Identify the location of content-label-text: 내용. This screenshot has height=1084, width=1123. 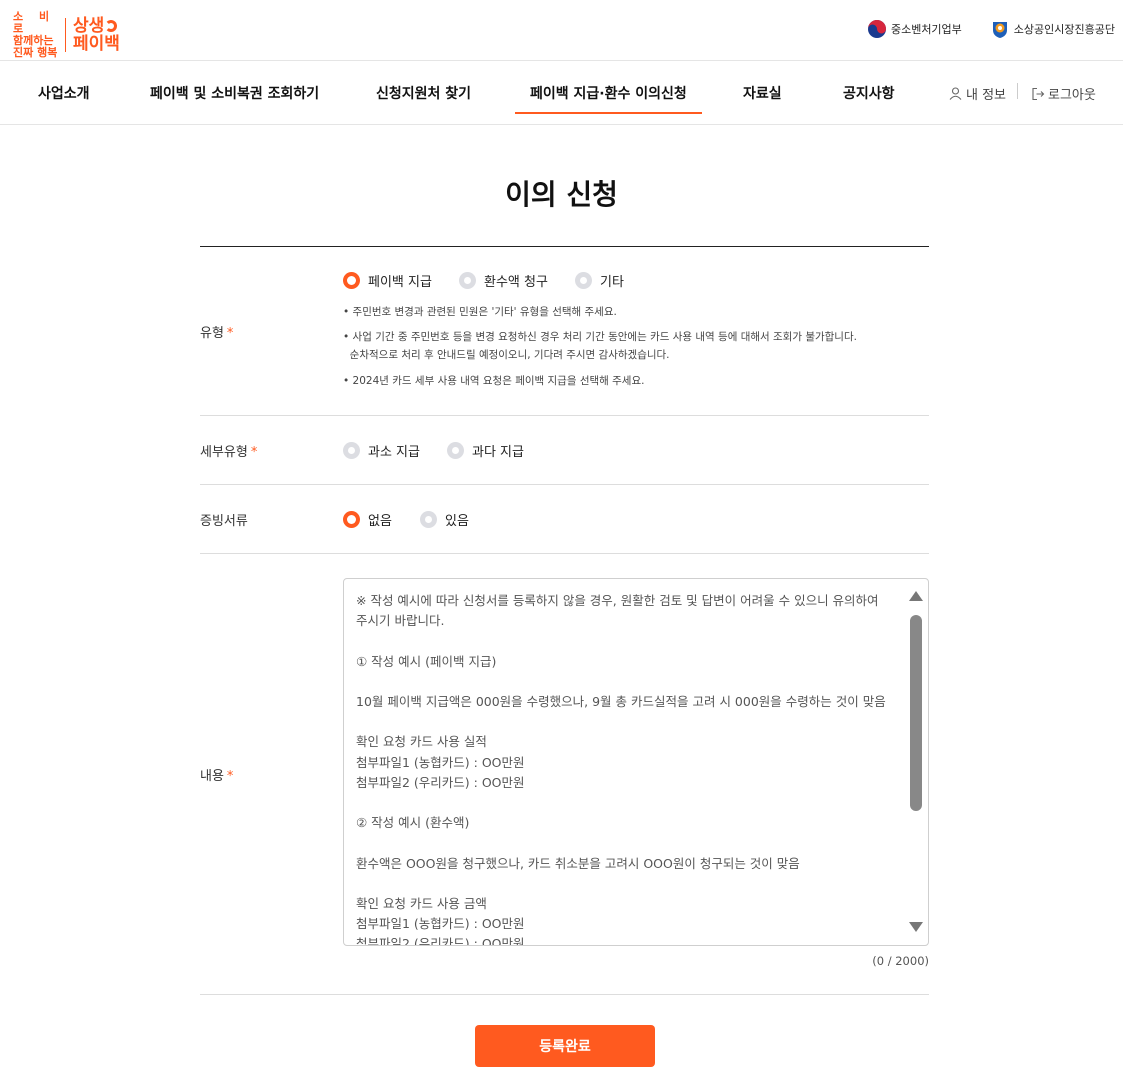
(212, 776).